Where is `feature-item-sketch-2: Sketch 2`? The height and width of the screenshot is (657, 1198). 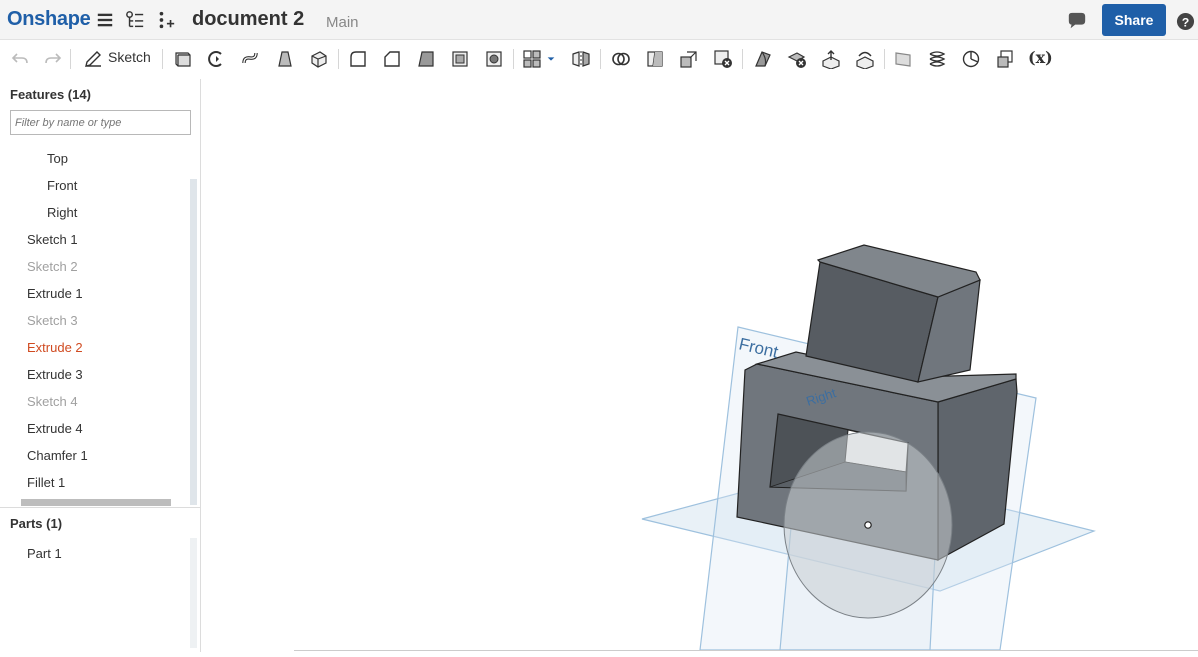
feature-item-sketch-2: Sketch 2 is located at coordinates (52, 266).